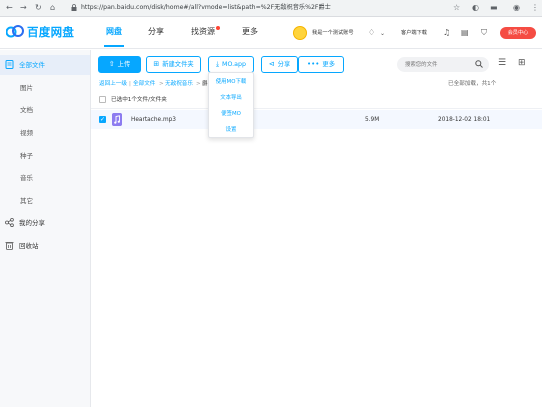  What do you see at coordinates (179, 84) in the screenshot?
I see `breadcrumb-folder: 无敌祝音乐` at bounding box center [179, 84].